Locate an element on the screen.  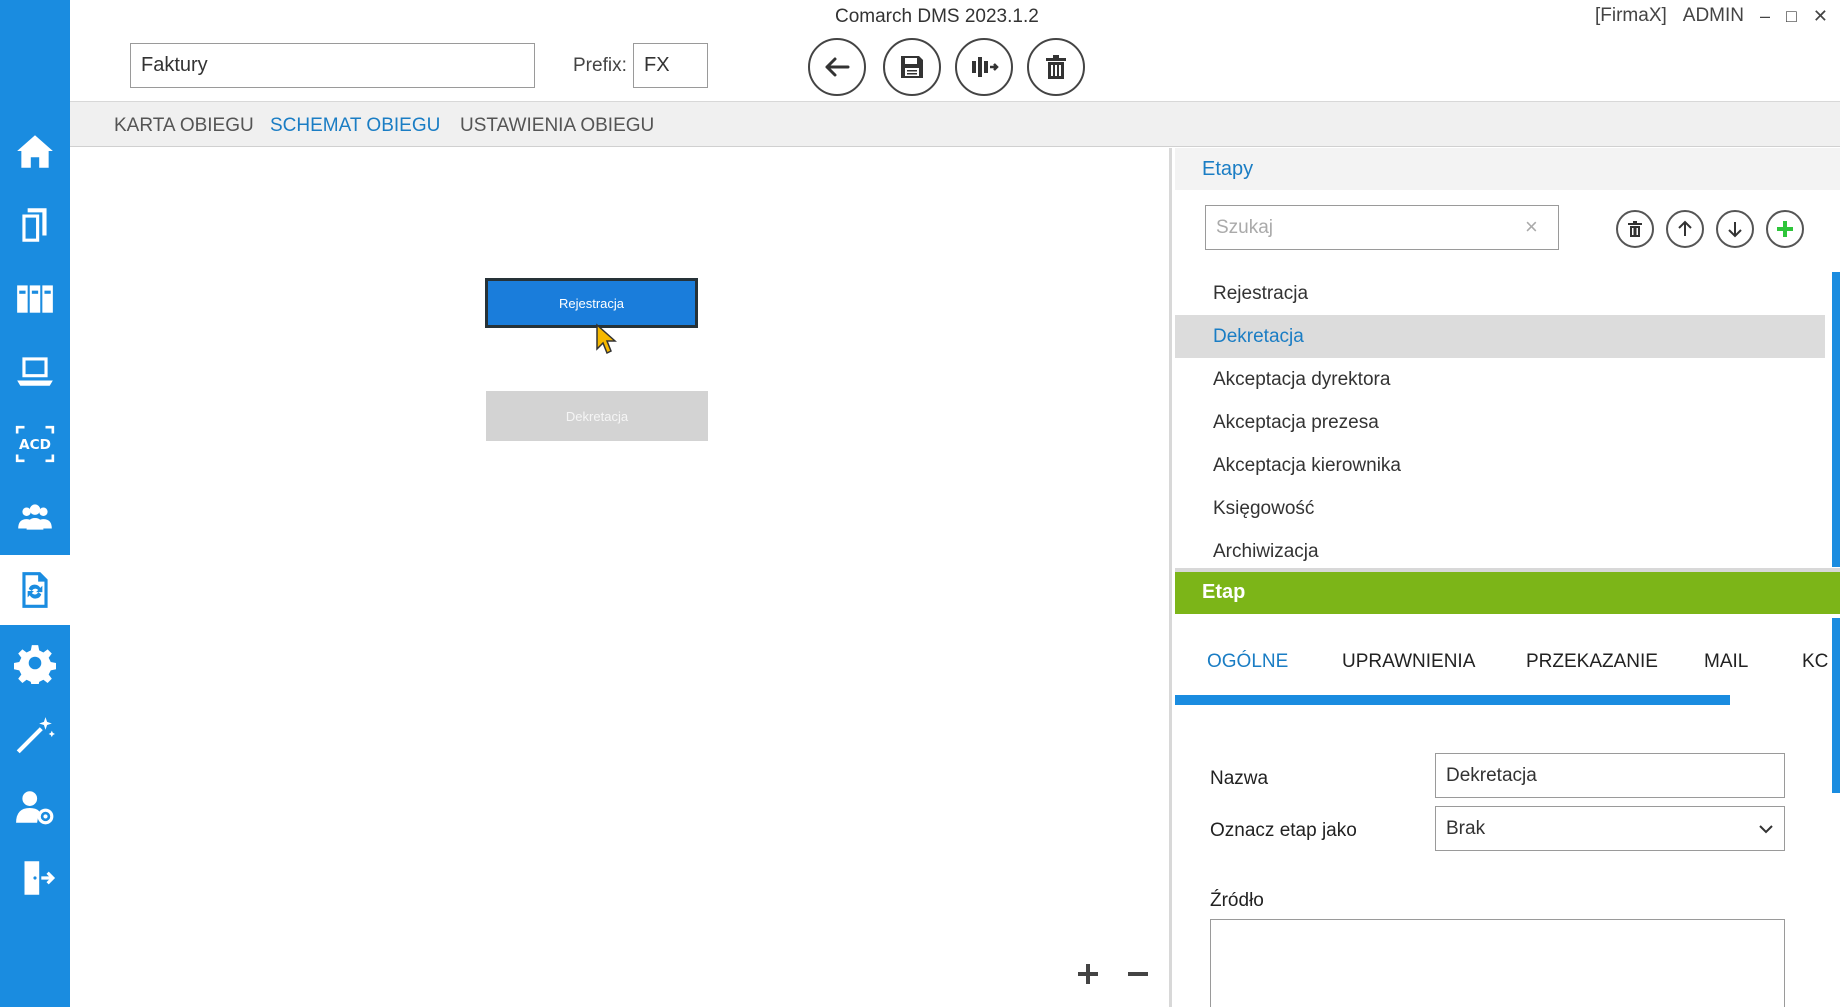
laptop-icon is located at coordinates (35, 371).